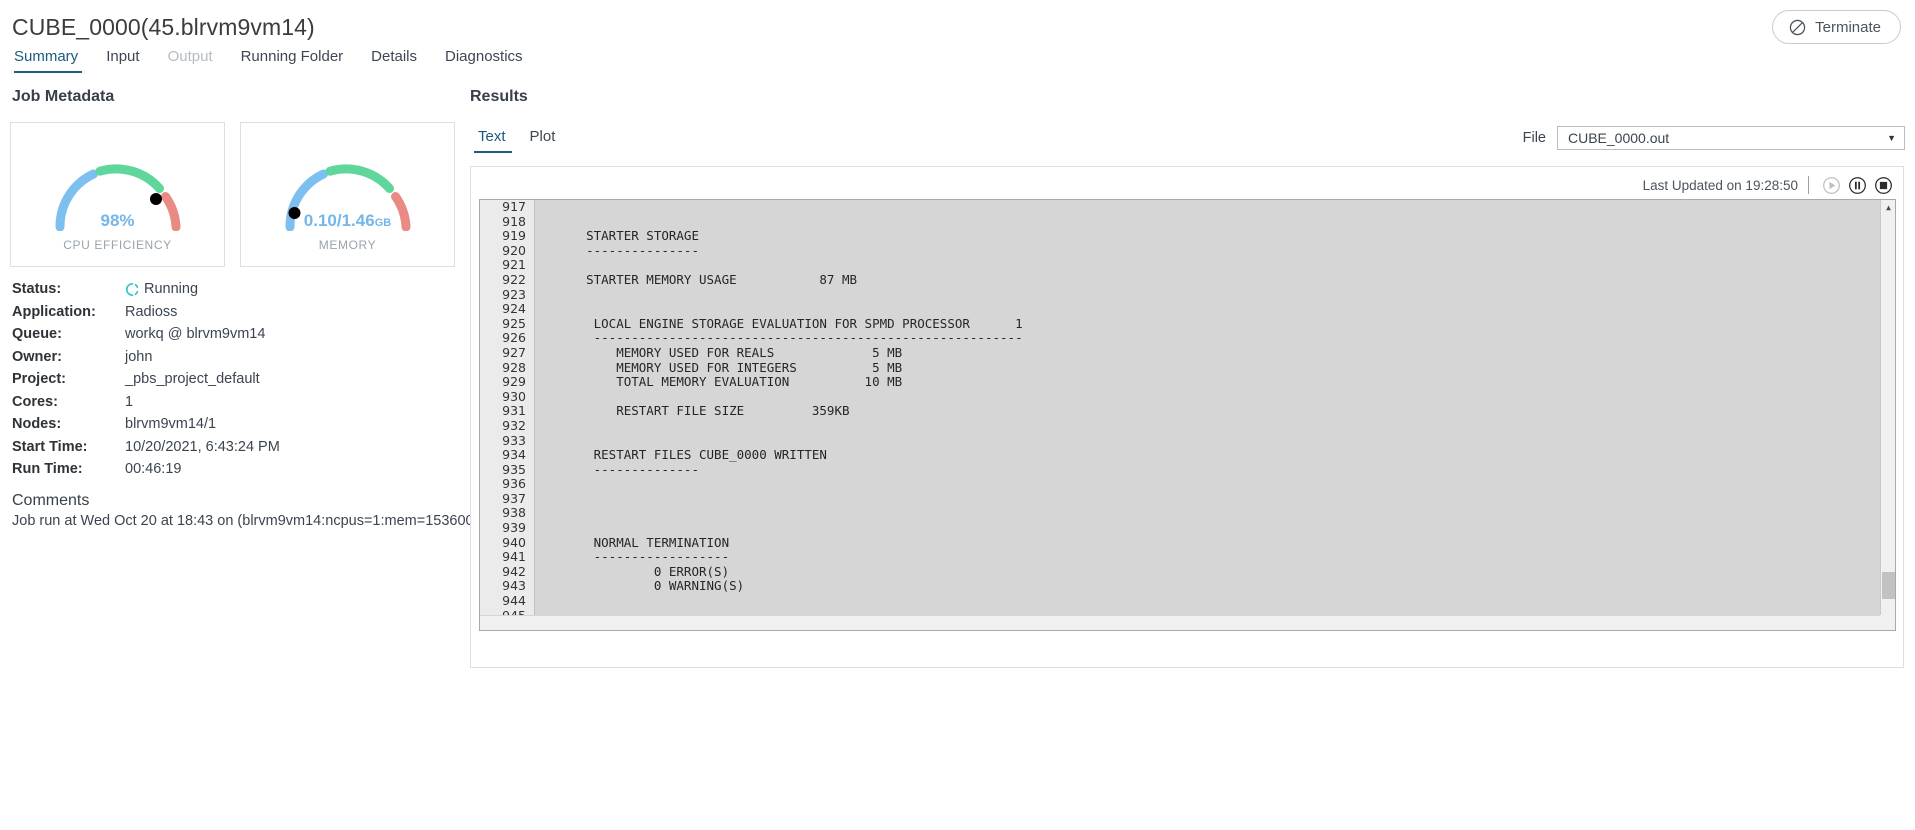 The width and height of the screenshot is (1915, 830). I want to click on scroll-up-arrow-icon: ▲, so click(1888, 207).